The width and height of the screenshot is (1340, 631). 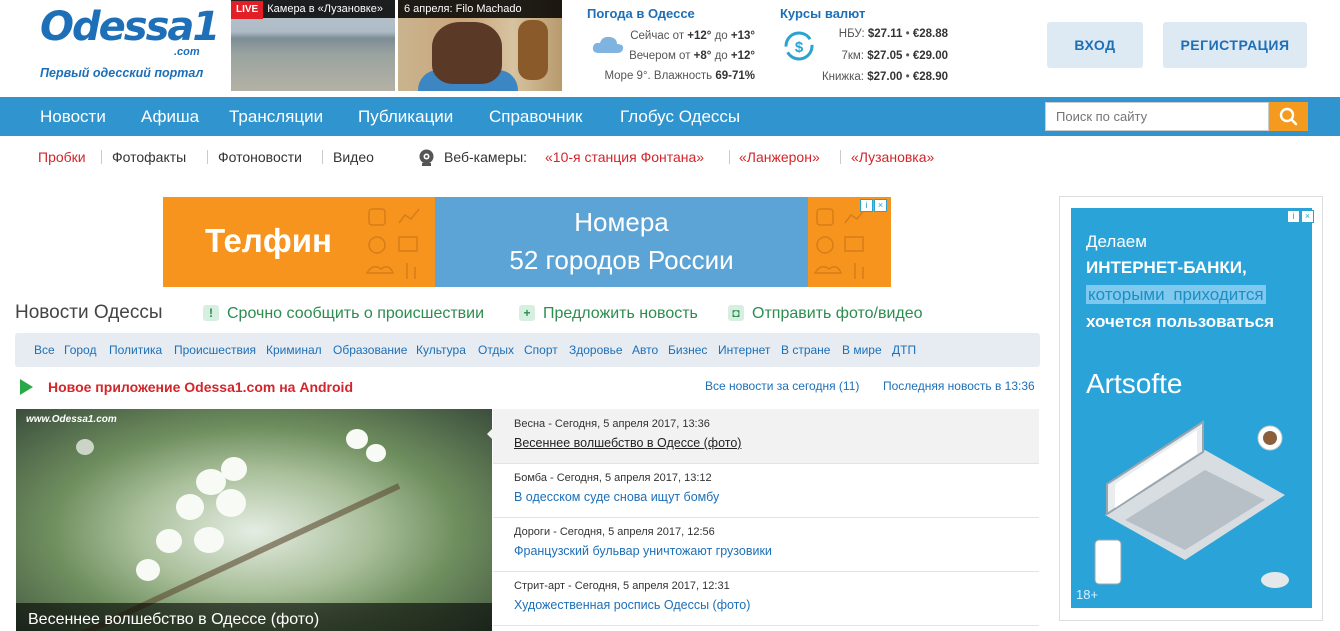 What do you see at coordinates (608, 314) in the screenshot?
I see `suggest-news-link: + Предложить новость` at bounding box center [608, 314].